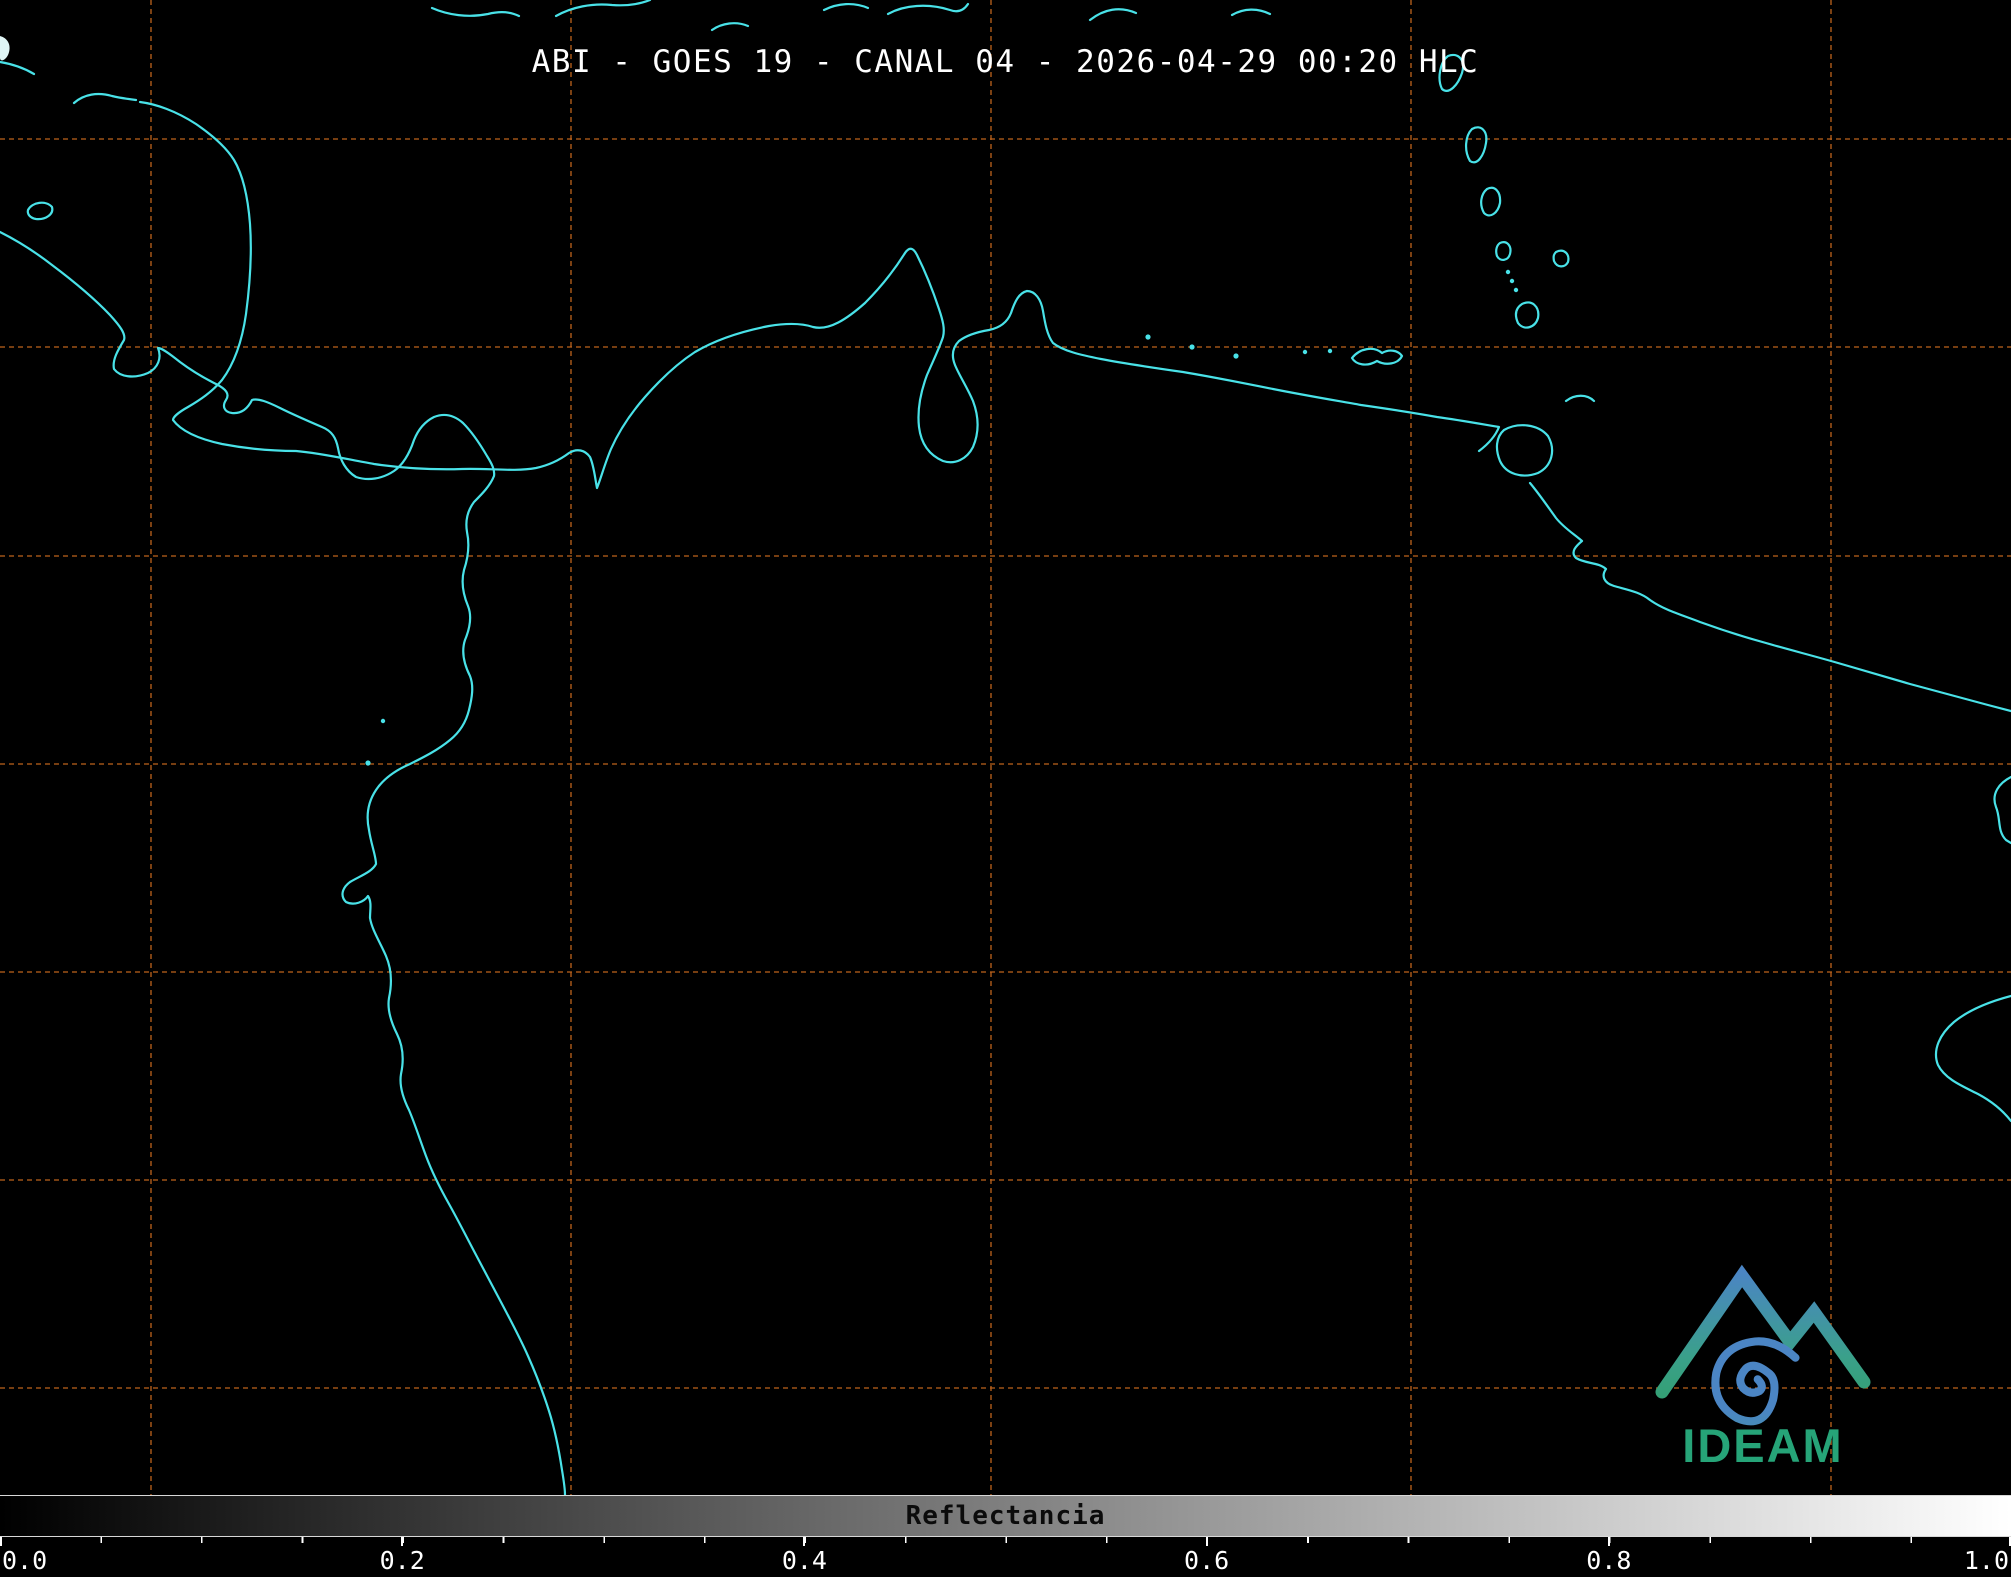  I want to click on colorbar-tick-label: 1.0, so click(1986, 1560).